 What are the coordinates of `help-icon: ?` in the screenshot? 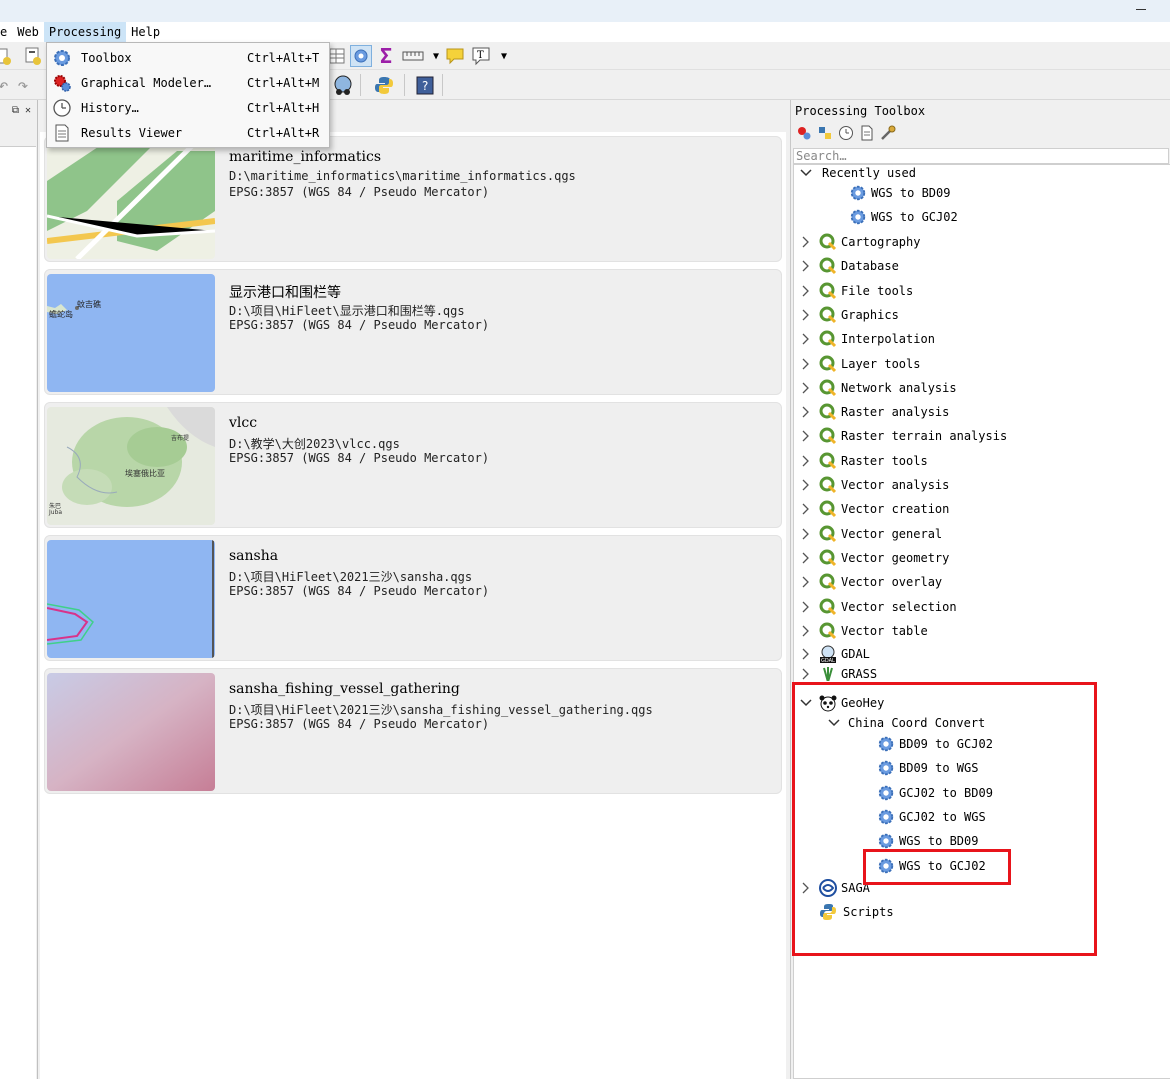 It's located at (425, 85).